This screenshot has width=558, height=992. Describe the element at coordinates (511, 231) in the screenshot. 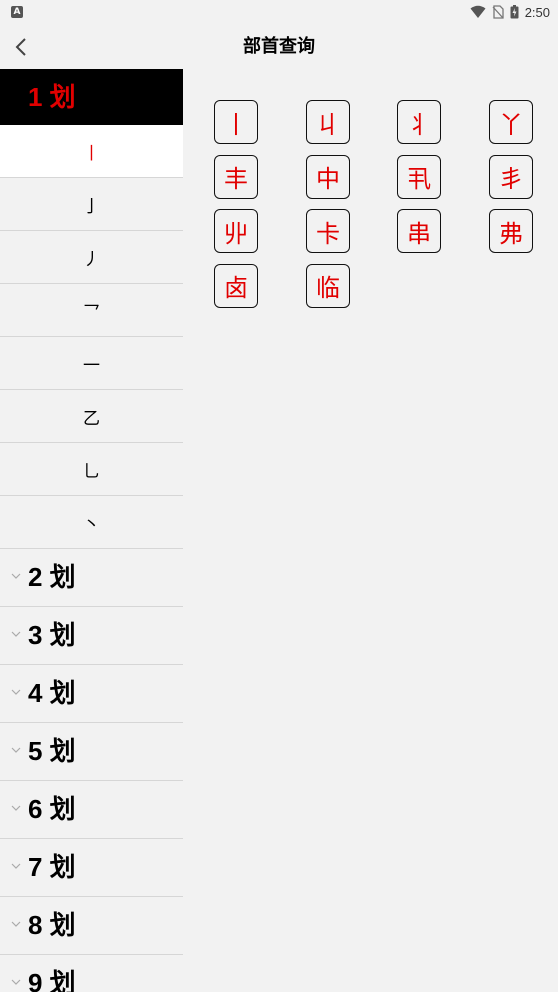

I see `radical-char-button: 弗` at that location.